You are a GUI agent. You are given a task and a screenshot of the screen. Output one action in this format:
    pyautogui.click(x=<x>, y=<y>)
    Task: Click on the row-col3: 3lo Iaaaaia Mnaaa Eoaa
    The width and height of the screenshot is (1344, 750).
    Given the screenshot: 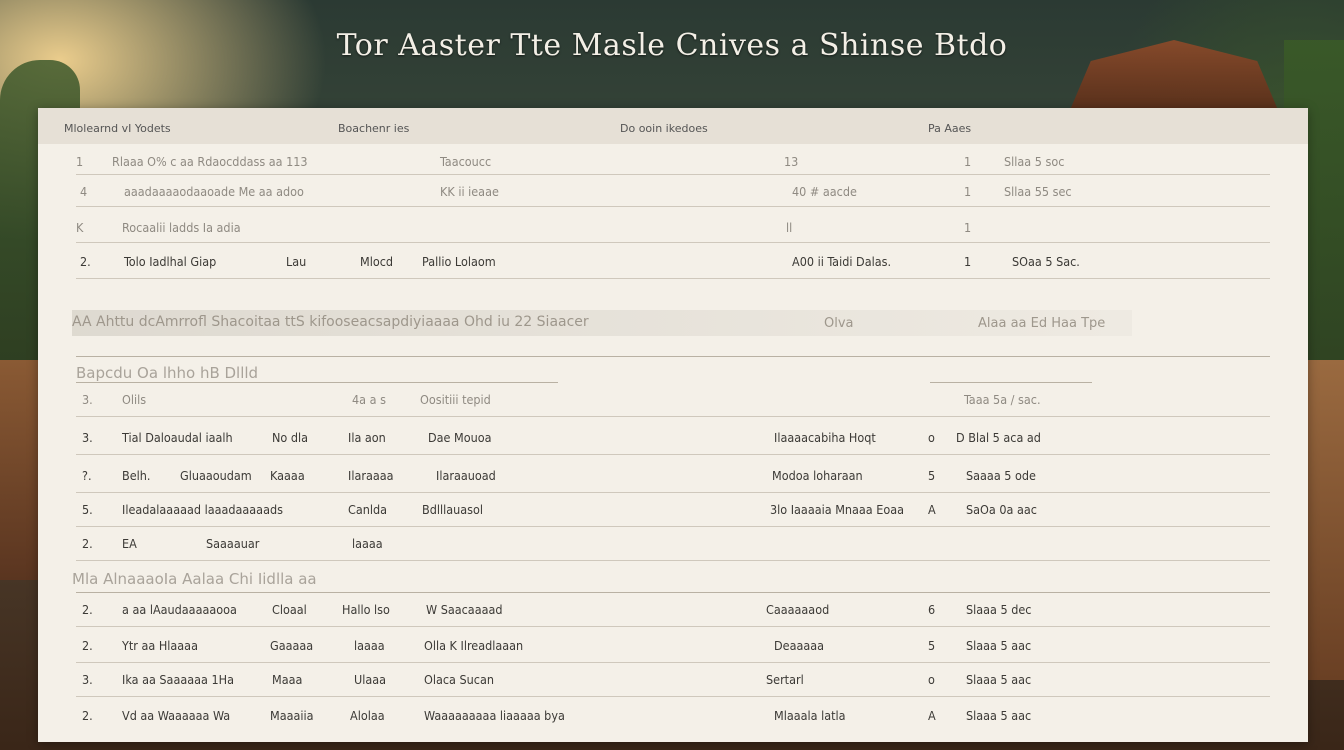 What is the action you would take?
    pyautogui.click(x=837, y=509)
    